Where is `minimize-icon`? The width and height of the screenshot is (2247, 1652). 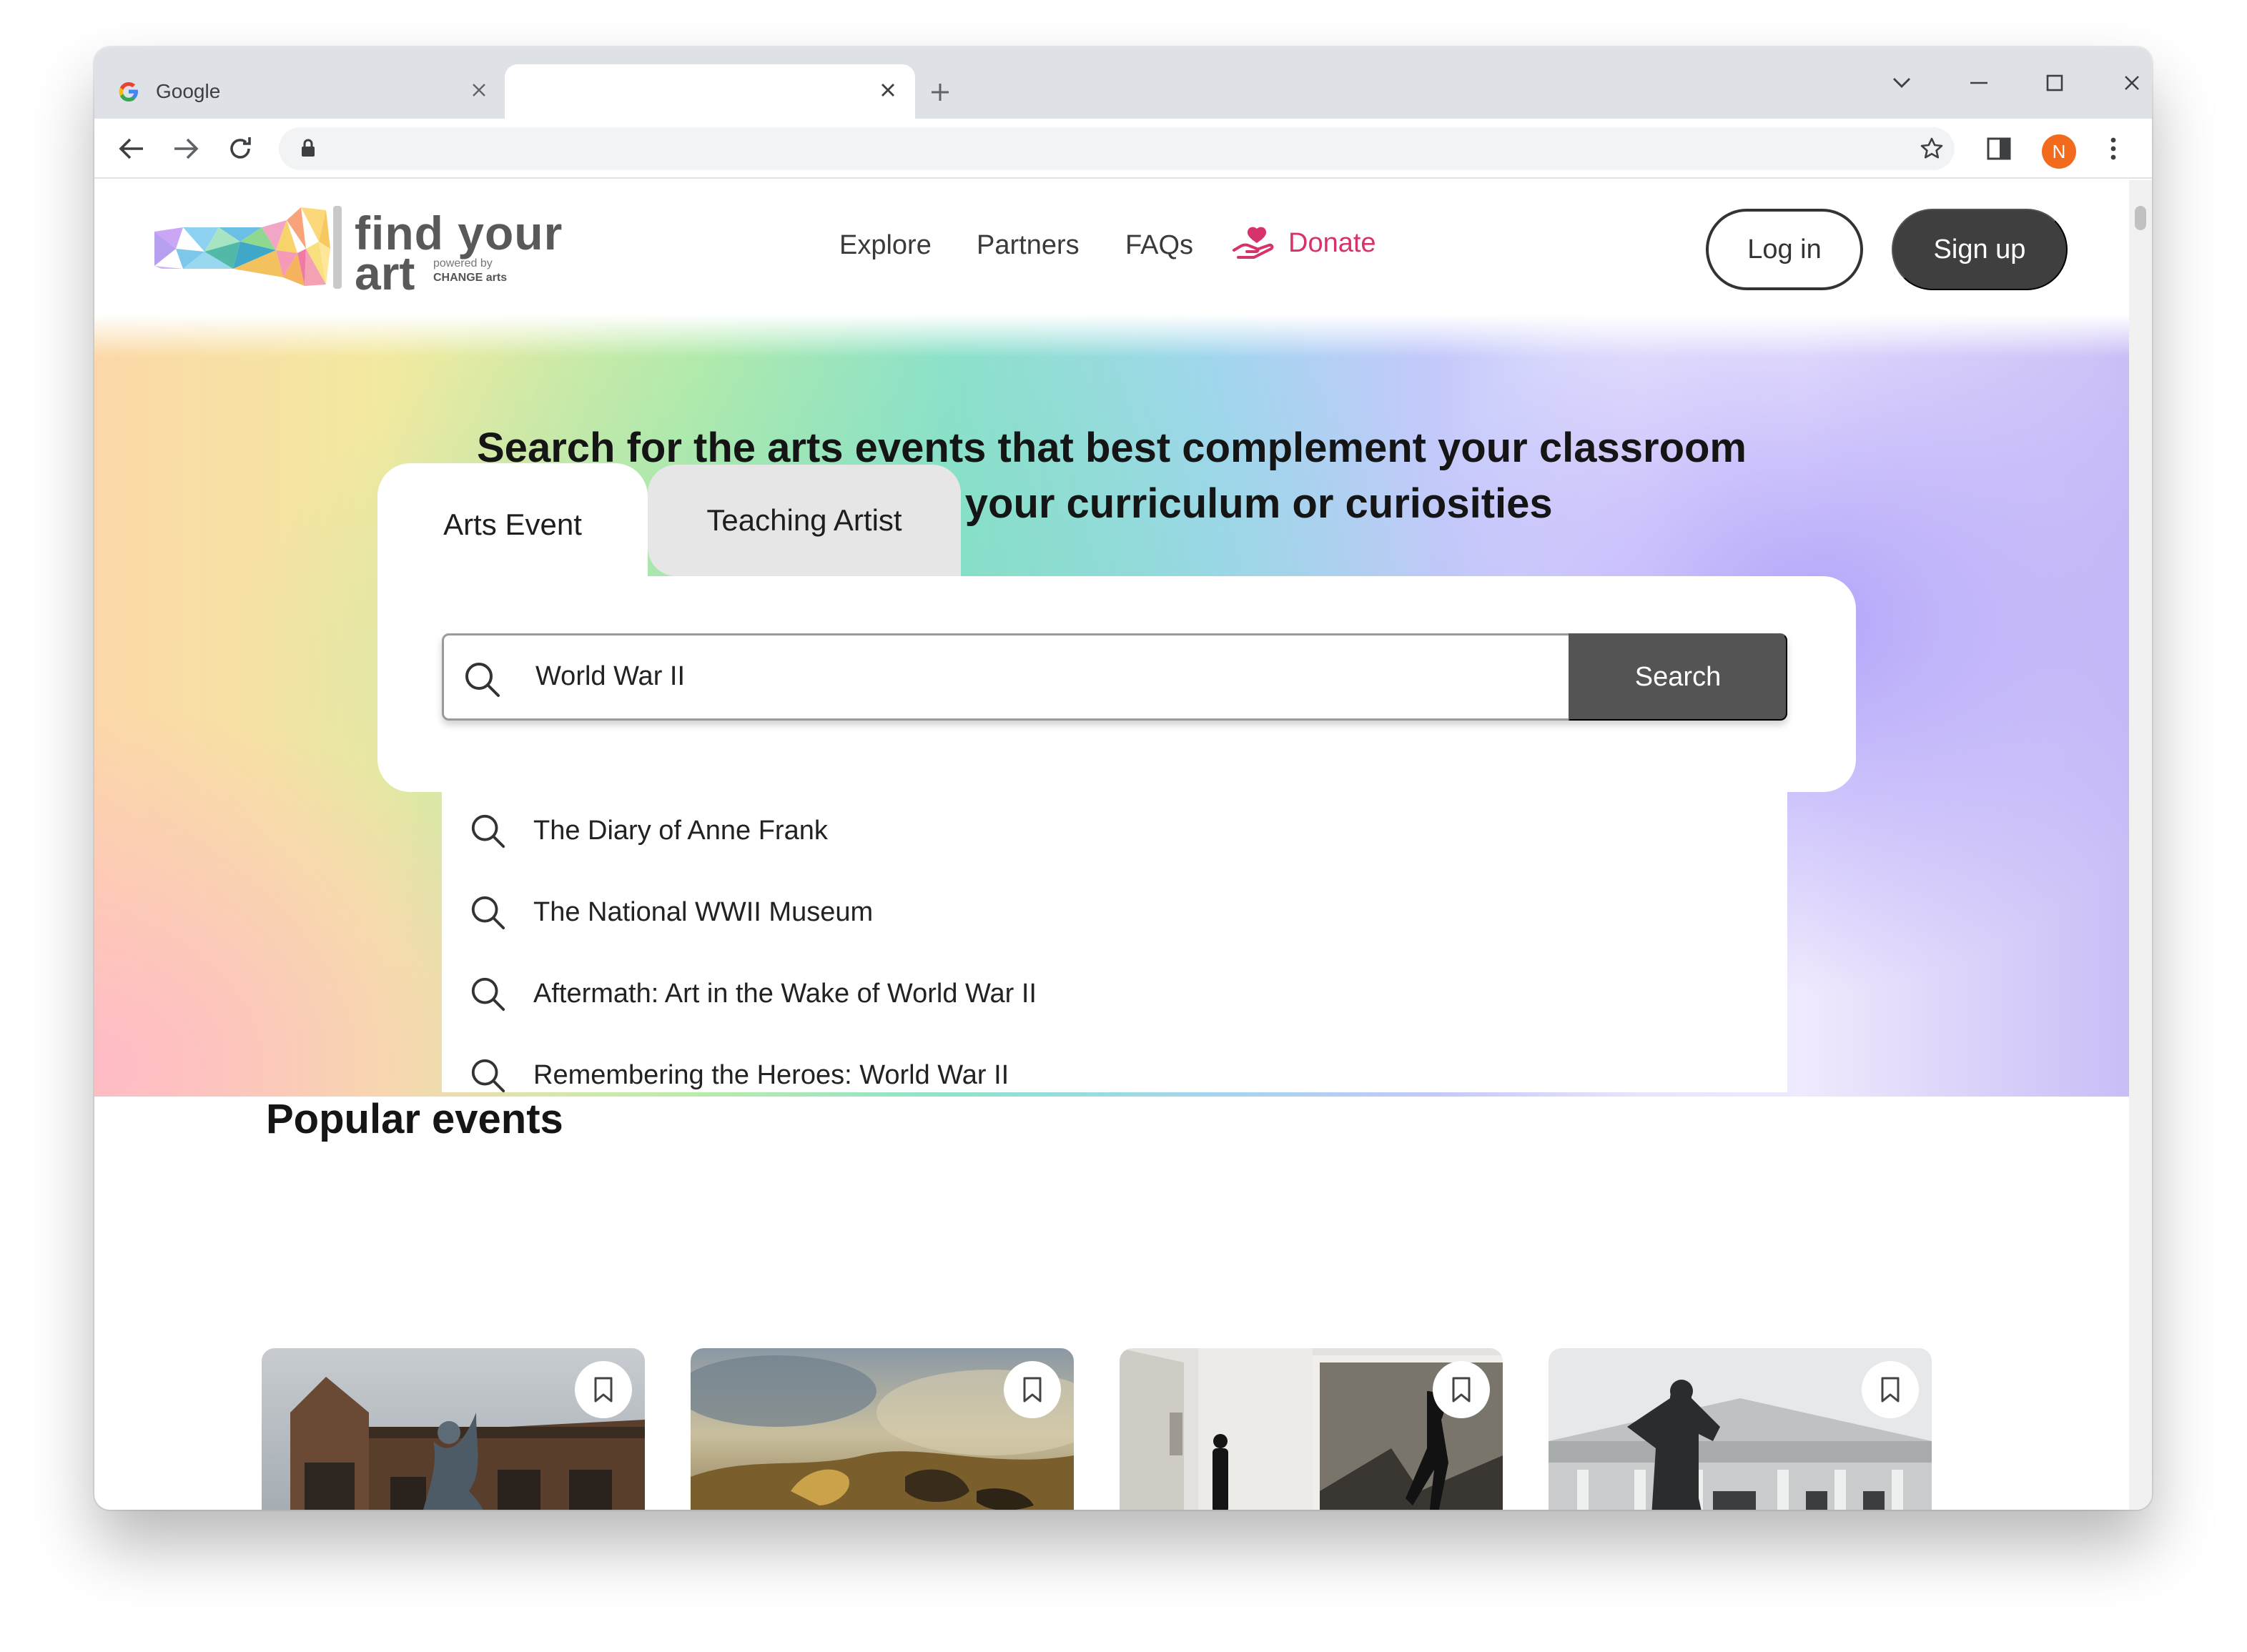
minimize-icon is located at coordinates (1978, 83).